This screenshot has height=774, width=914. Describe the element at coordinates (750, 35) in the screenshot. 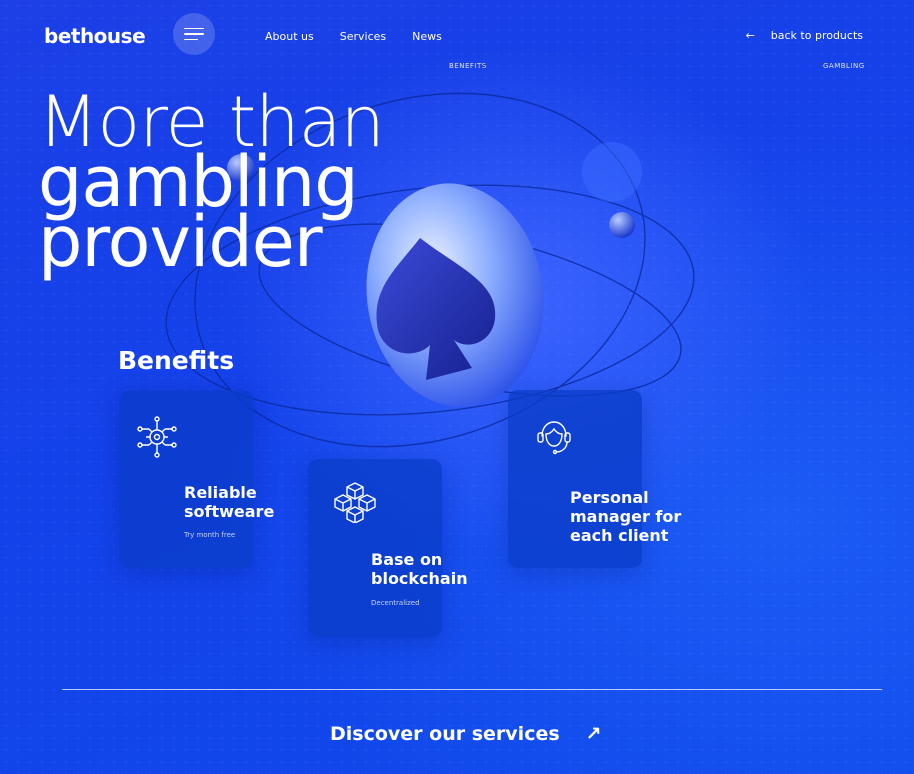

I see `arrow-left-icon: ←` at that location.